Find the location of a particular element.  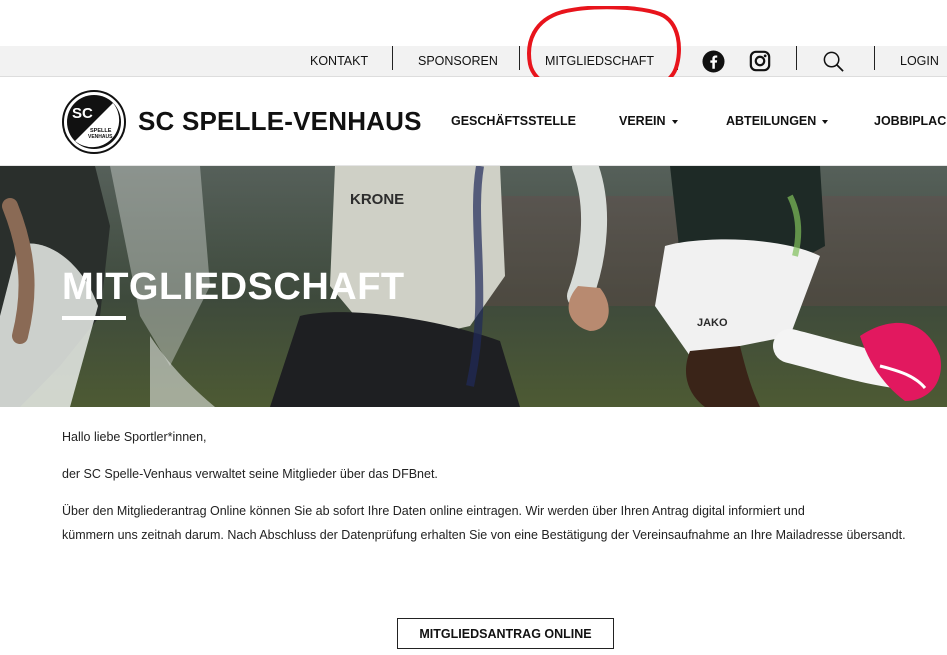

logo-small-text: VENHAUS is located at coordinates (100, 137).